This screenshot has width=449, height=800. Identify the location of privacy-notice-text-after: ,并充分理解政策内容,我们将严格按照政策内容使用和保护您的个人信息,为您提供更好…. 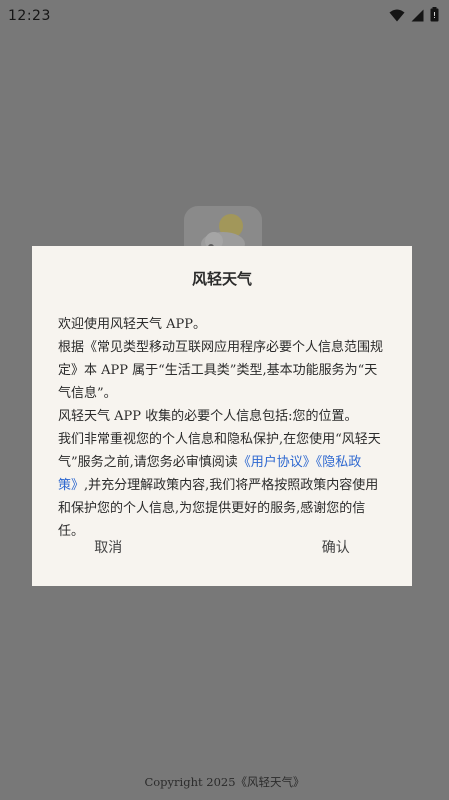
(218, 508).